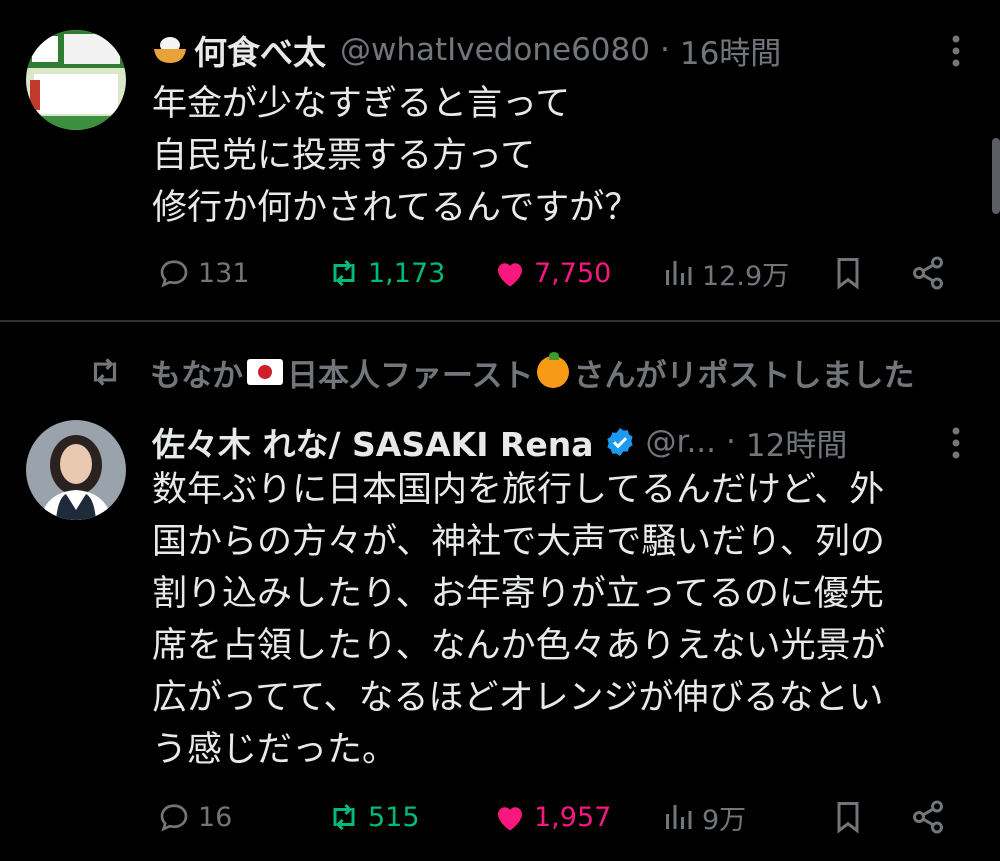 The height and width of the screenshot is (861, 1000). I want to click on verified-icon, so click(619, 442).